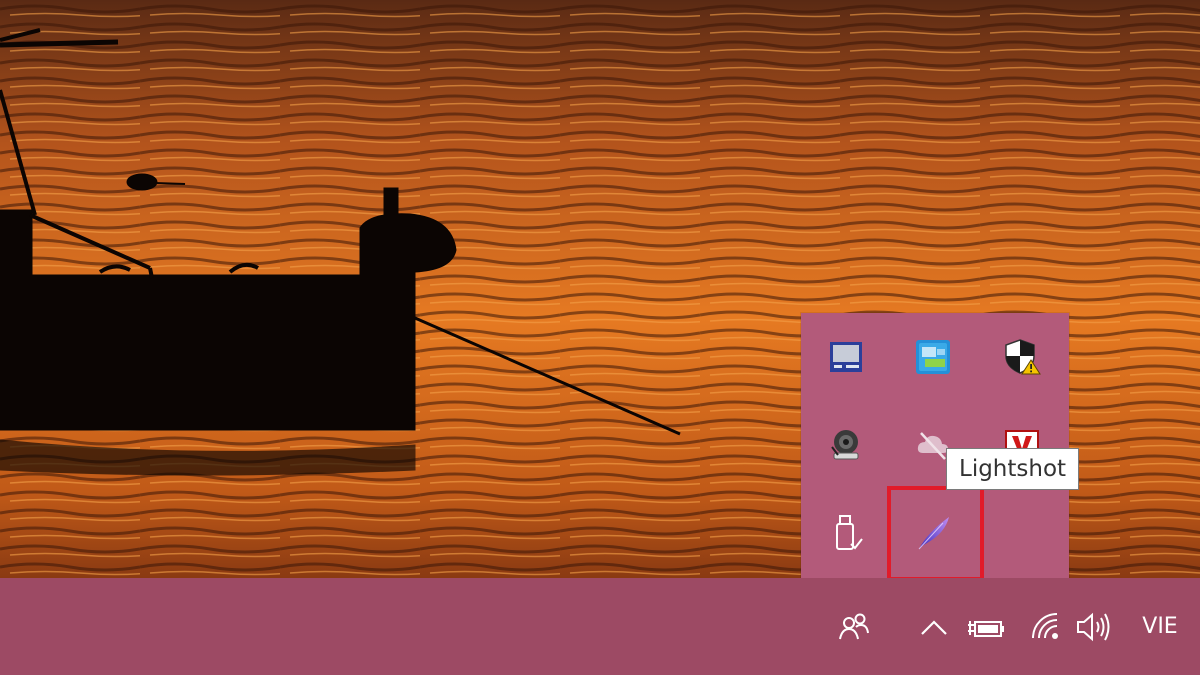 This screenshot has width=1200, height=675. Describe the element at coordinates (1045, 626) in the screenshot. I see `wifi-icon` at that location.